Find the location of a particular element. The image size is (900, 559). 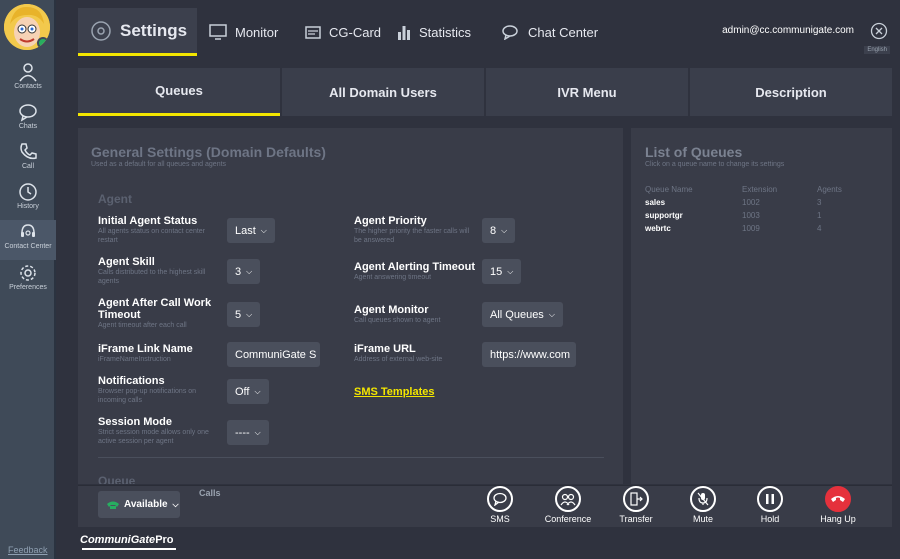

field-label: Session Mode is located at coordinates (135, 422).